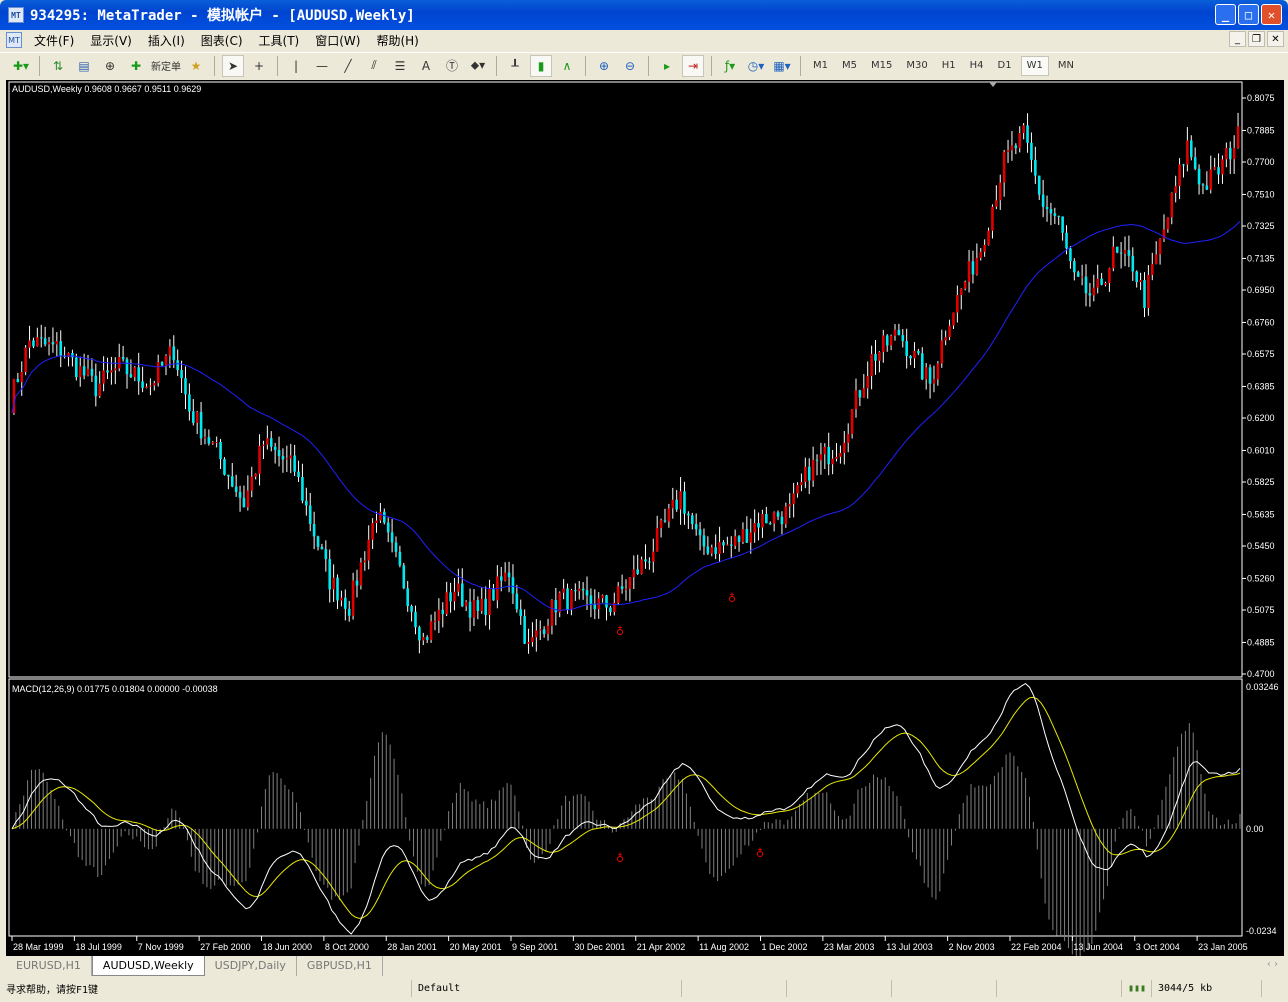  Describe the element at coordinates (233, 65) in the screenshot. I see `cursor-icon: ➤` at that location.